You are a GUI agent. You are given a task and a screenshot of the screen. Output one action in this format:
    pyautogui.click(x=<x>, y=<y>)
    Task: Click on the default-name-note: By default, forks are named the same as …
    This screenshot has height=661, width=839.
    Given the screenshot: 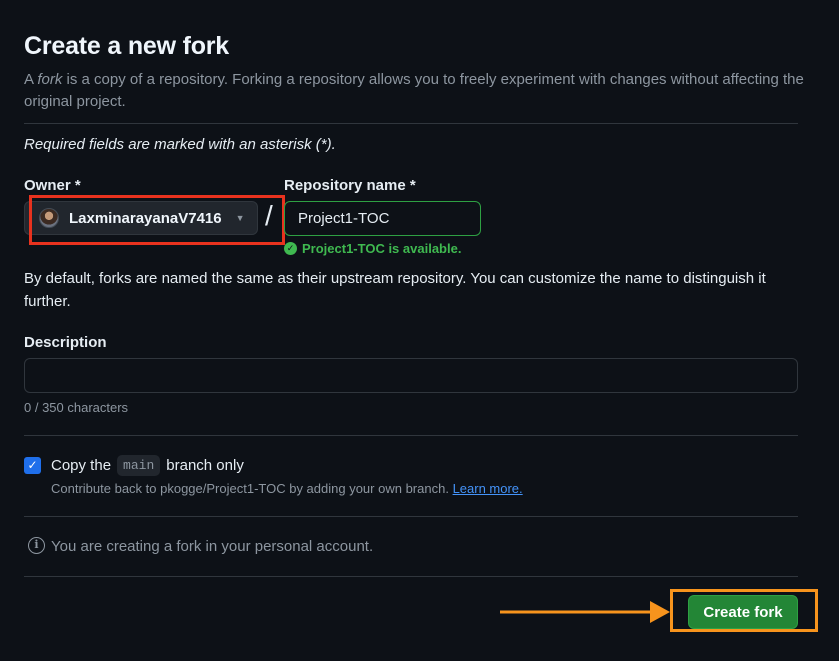 What is the action you would take?
    pyautogui.click(x=395, y=290)
    